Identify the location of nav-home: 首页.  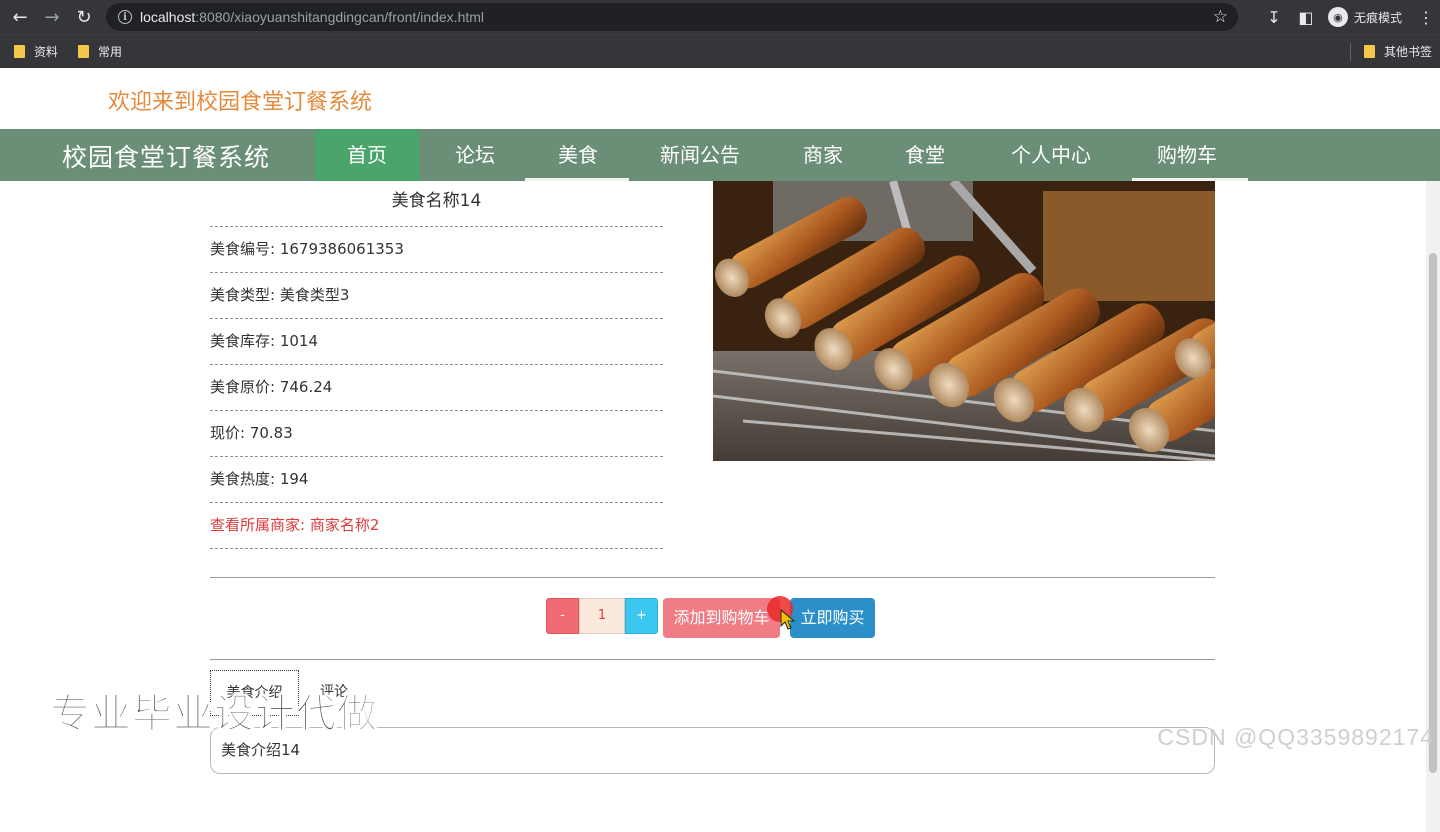
(367, 155).